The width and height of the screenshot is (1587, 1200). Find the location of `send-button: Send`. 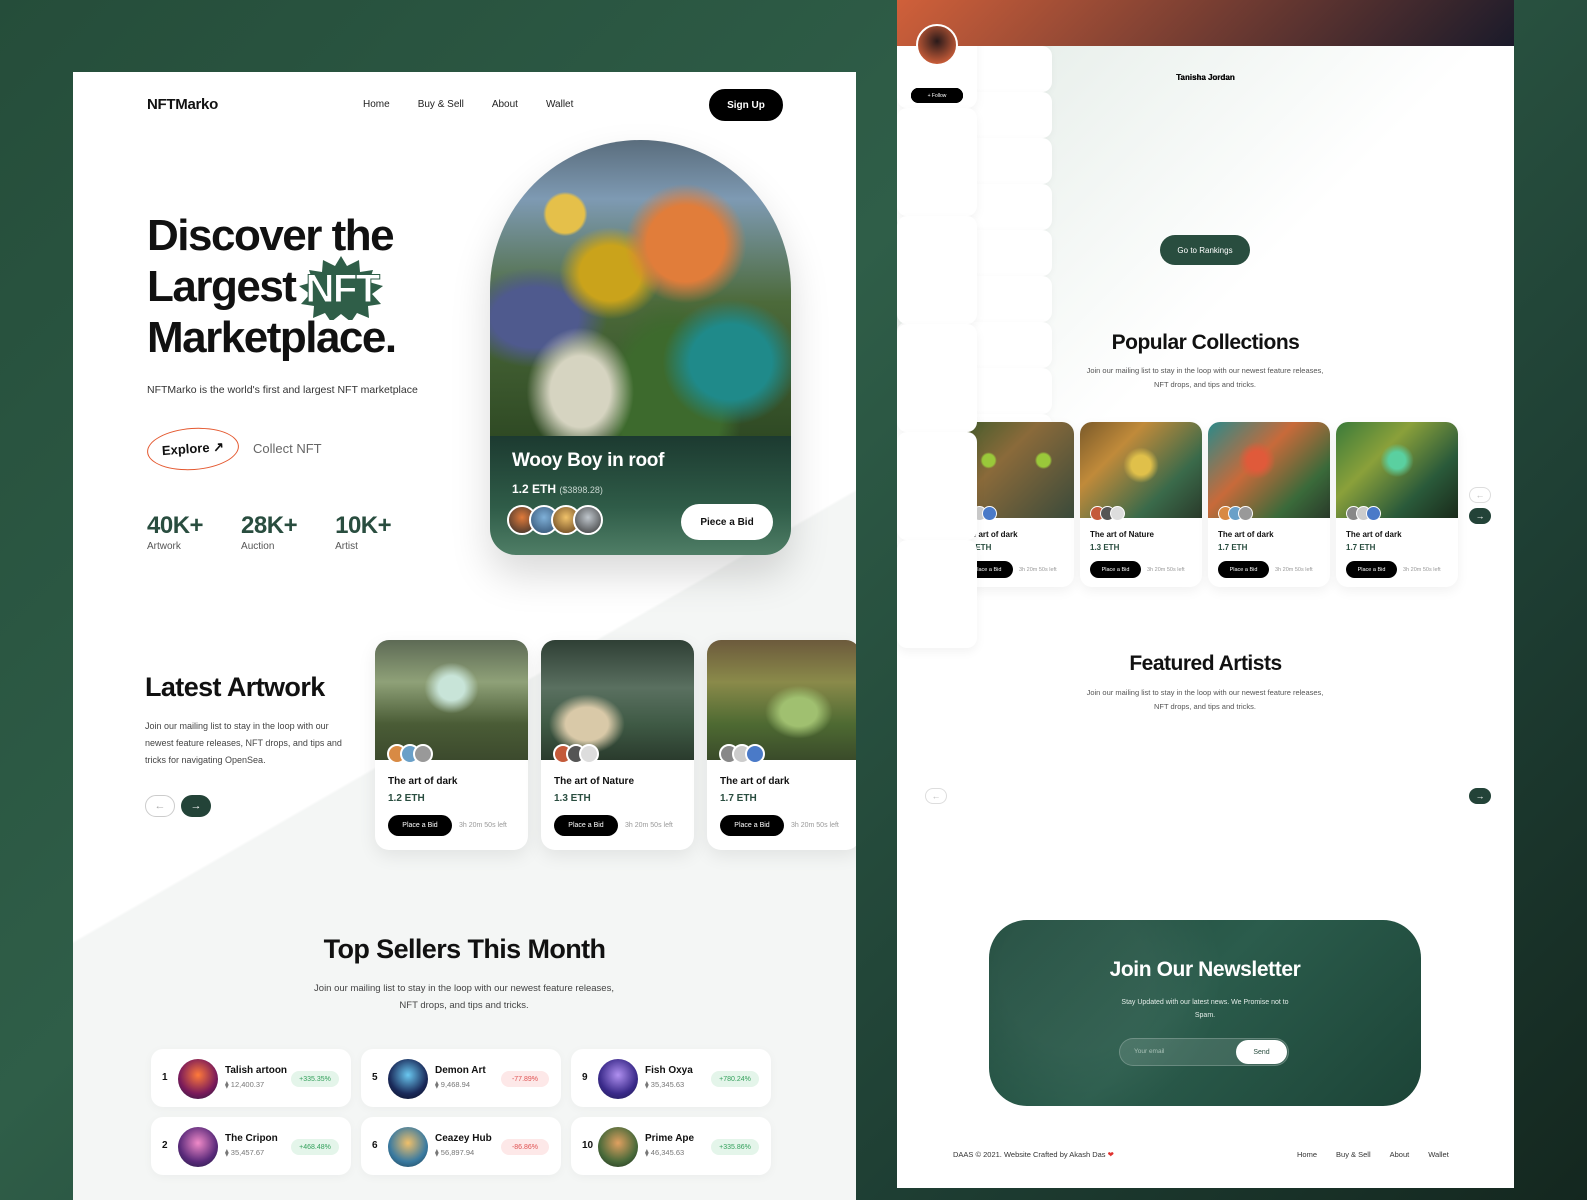

send-button: Send is located at coordinates (1261, 1052).